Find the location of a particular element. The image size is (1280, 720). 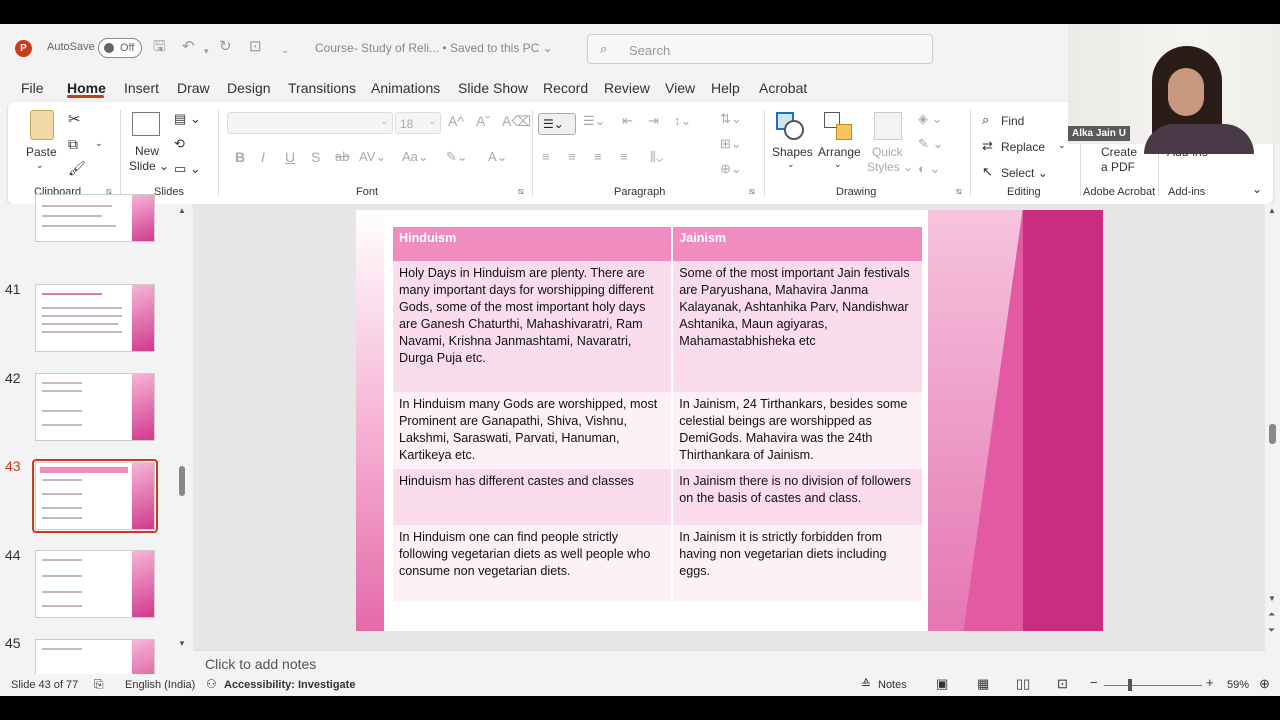

zoom-level: 59% is located at coordinates (1238, 685).